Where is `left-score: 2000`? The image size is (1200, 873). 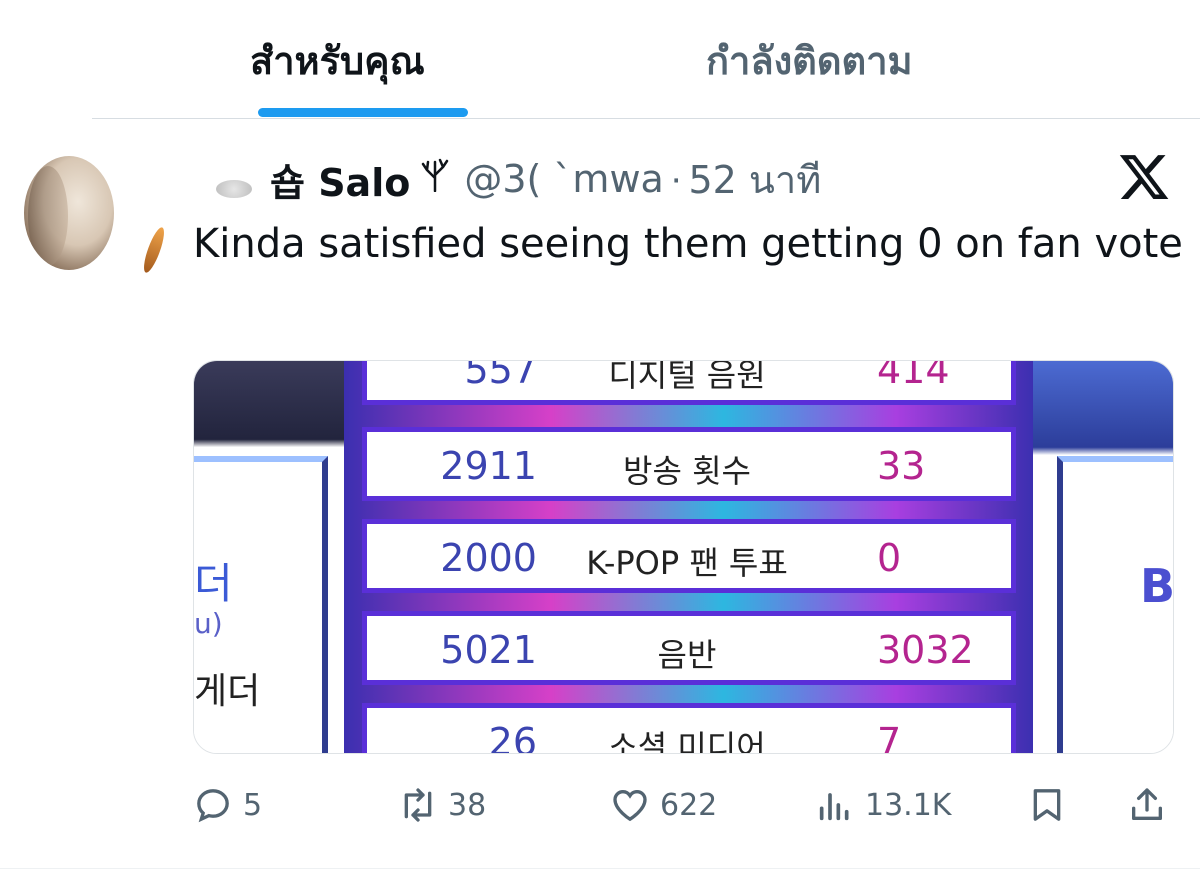 left-score: 2000 is located at coordinates (488, 558).